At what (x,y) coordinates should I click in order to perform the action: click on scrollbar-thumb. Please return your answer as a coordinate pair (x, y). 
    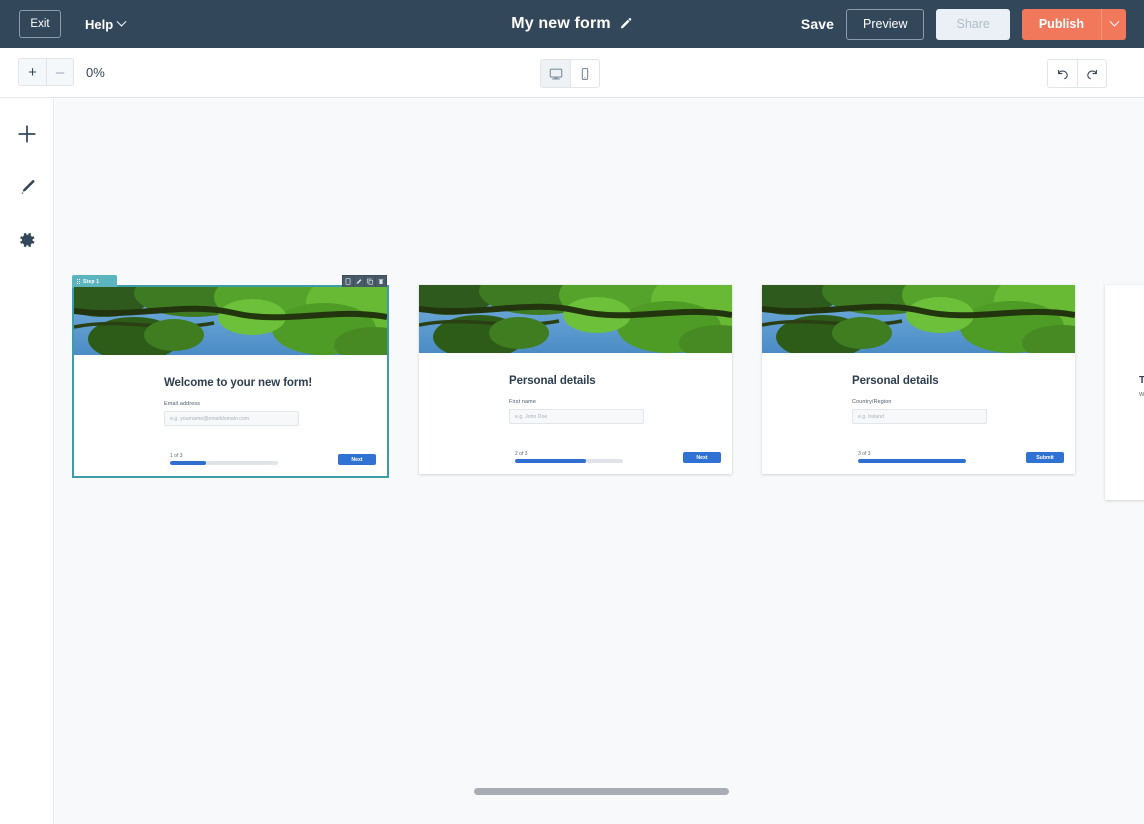
    Looking at the image, I should click on (601, 791).